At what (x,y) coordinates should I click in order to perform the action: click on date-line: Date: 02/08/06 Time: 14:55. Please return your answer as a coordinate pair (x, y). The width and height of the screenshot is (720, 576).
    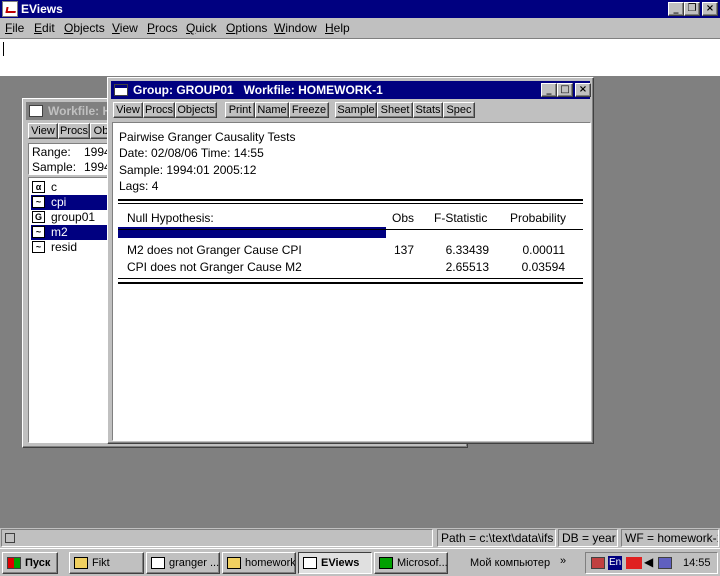
    Looking at the image, I should click on (191, 153).